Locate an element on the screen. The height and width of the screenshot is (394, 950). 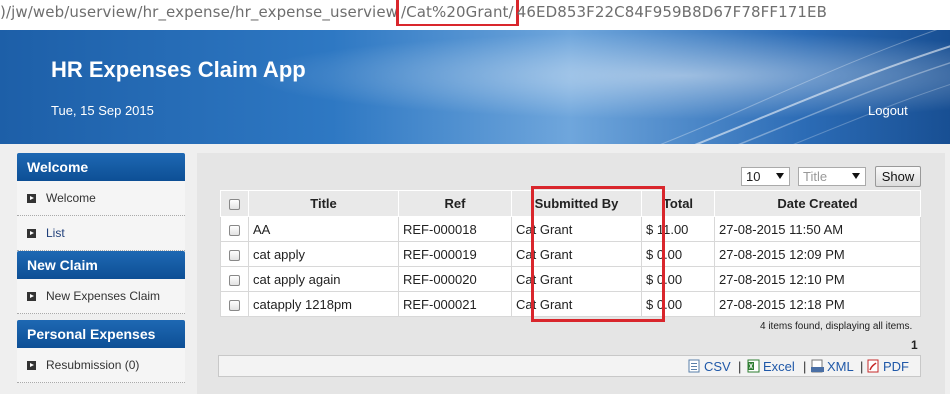
cell-ref: REF-000020 is located at coordinates (455, 279).